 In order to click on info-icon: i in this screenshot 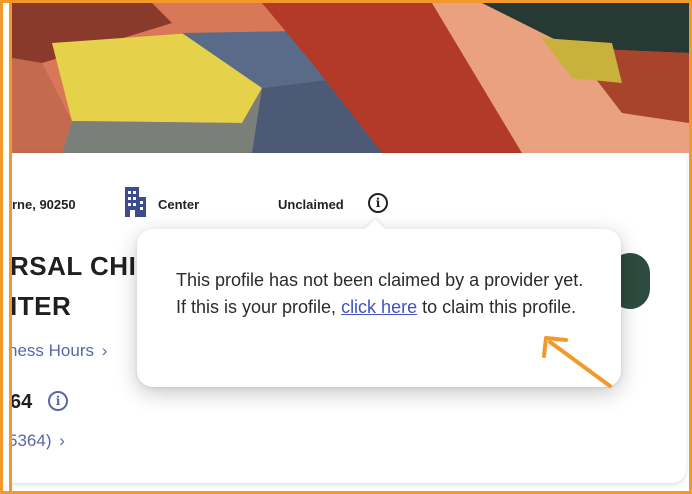, I will do `click(378, 203)`.